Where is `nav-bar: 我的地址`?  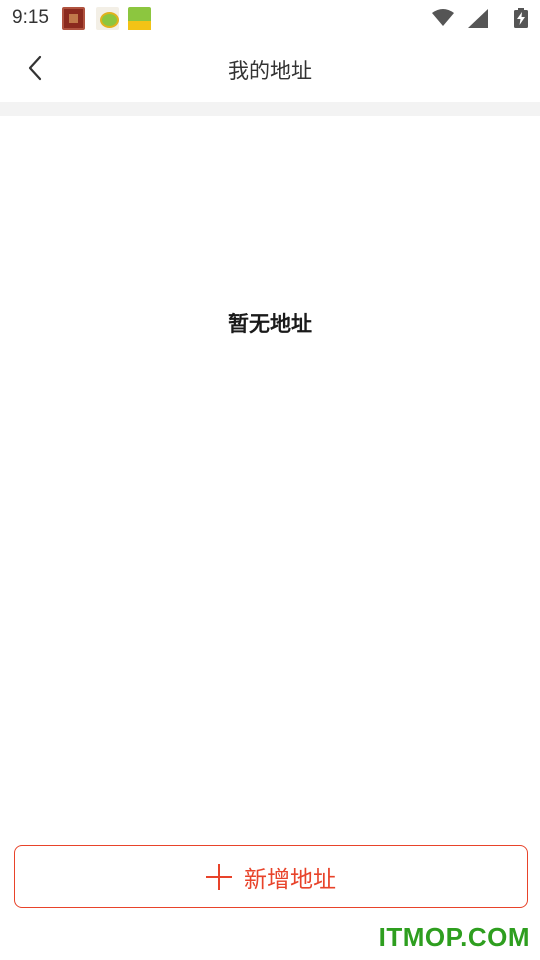 nav-bar: 我的地址 is located at coordinates (270, 69).